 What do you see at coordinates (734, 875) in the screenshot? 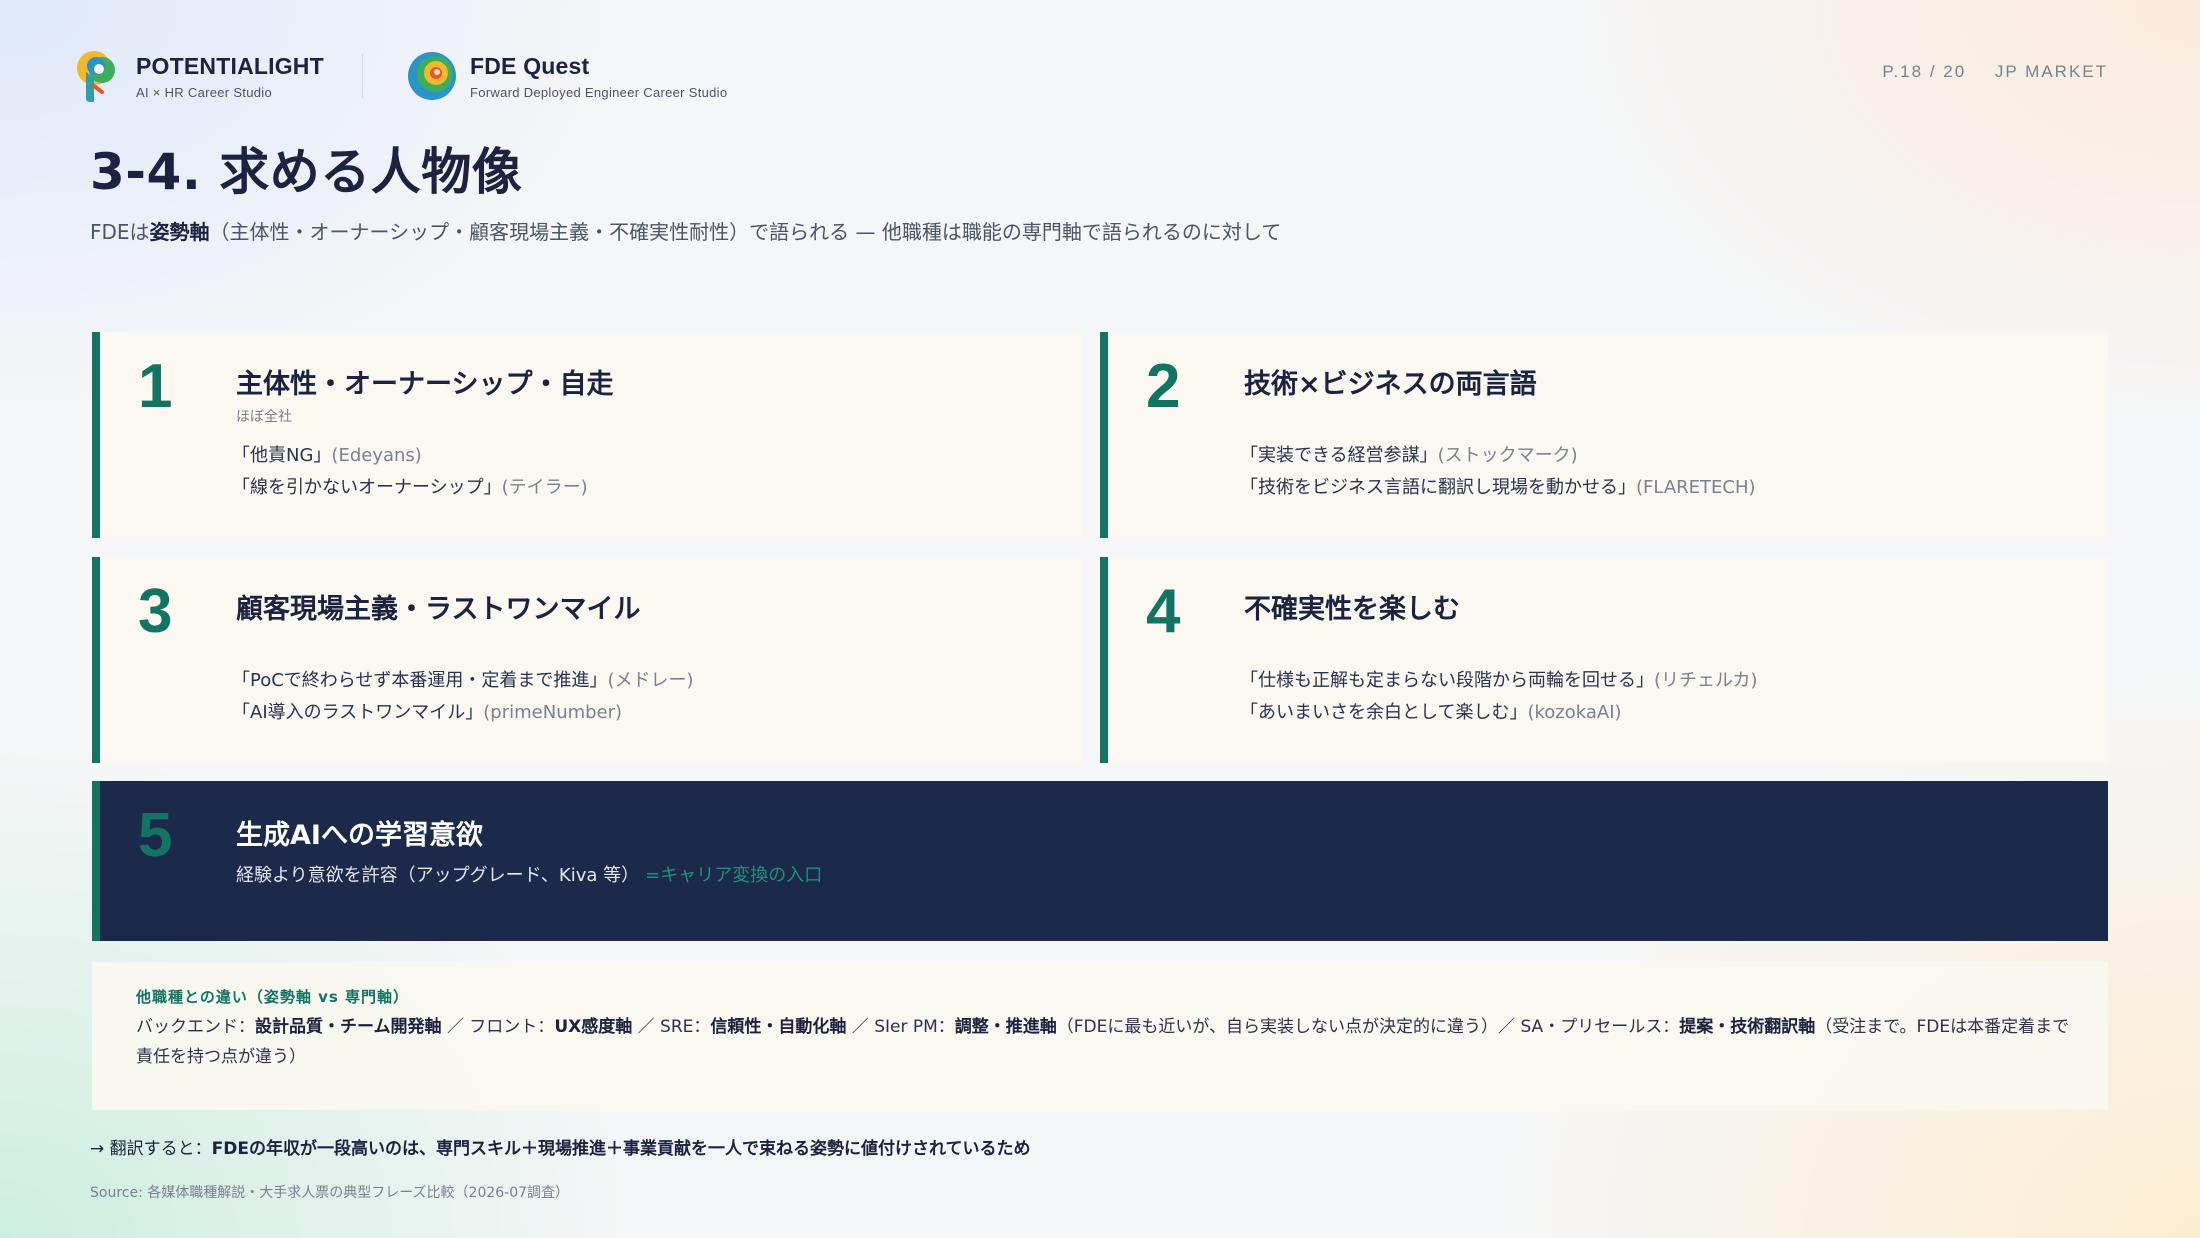
I see `accent-text: =キャリア変換の入口` at bounding box center [734, 875].